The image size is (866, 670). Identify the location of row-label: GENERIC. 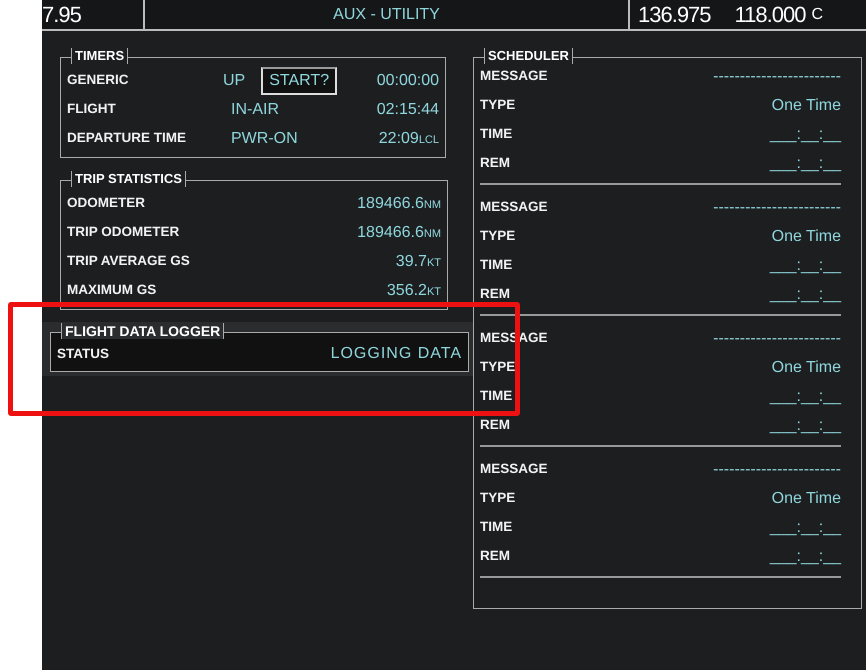
(98, 80).